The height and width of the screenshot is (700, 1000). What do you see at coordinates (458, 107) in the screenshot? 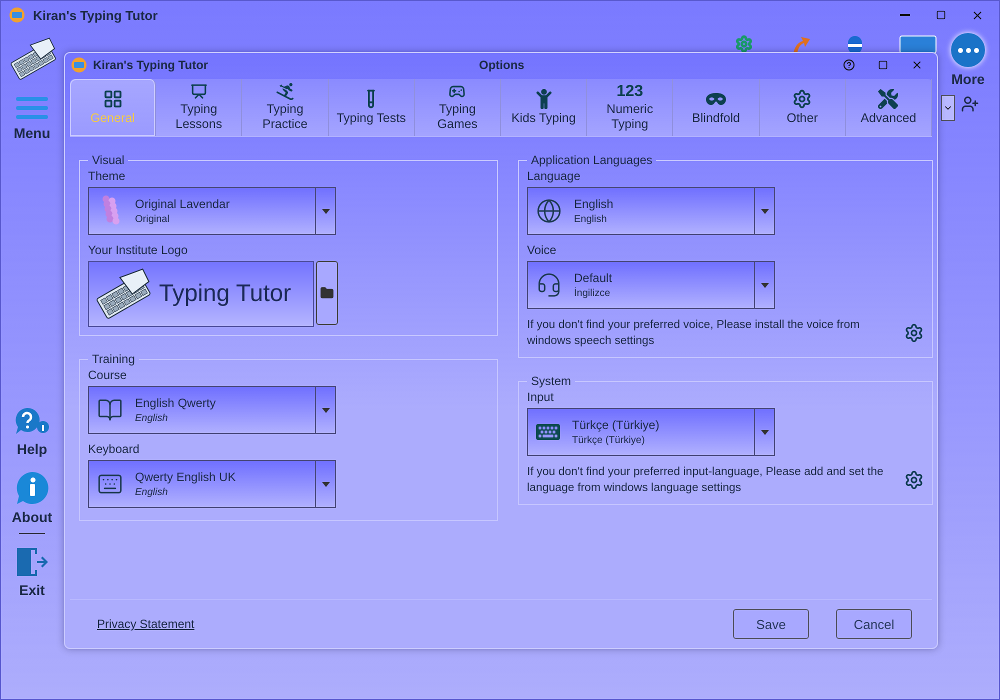
I see `tab: Typing Games` at bounding box center [458, 107].